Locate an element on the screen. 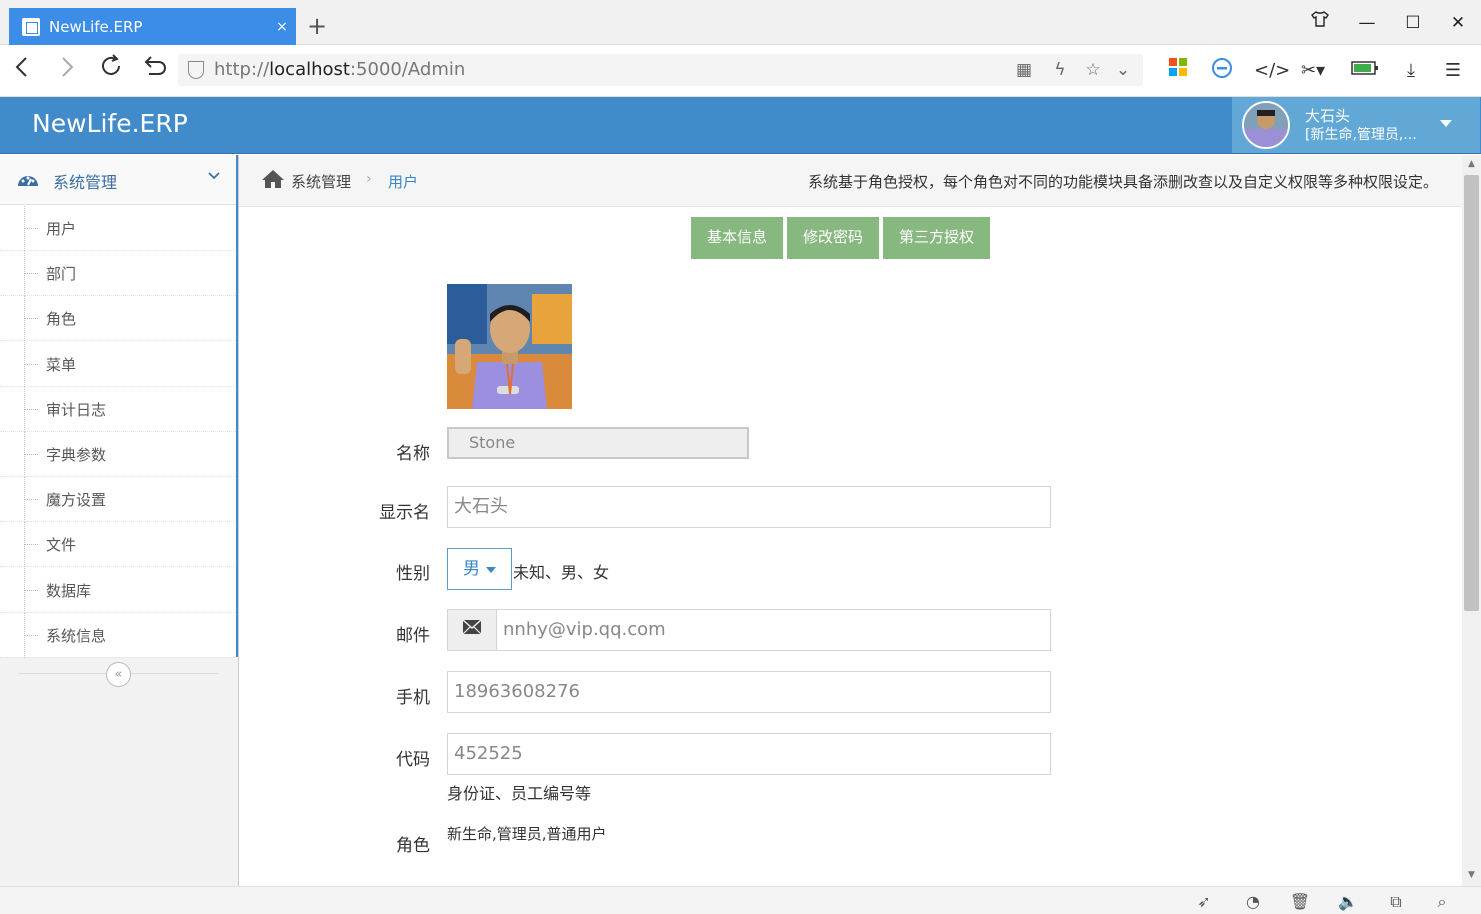 This screenshot has width=1481, height=914. battery-icon is located at coordinates (1365, 71).